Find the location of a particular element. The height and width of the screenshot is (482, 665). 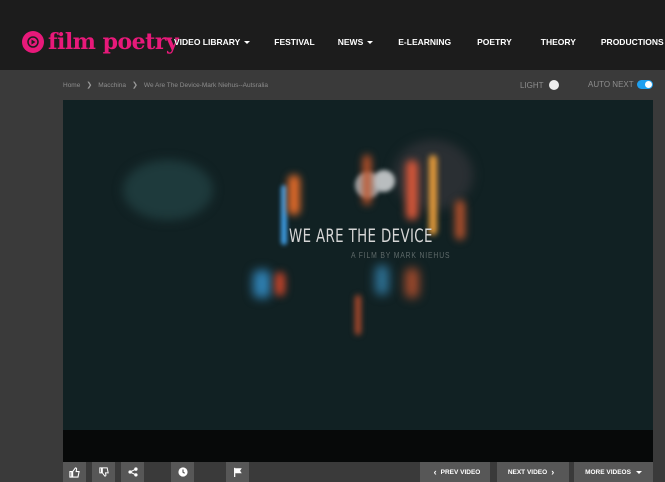

dislike-button is located at coordinates (103, 472).